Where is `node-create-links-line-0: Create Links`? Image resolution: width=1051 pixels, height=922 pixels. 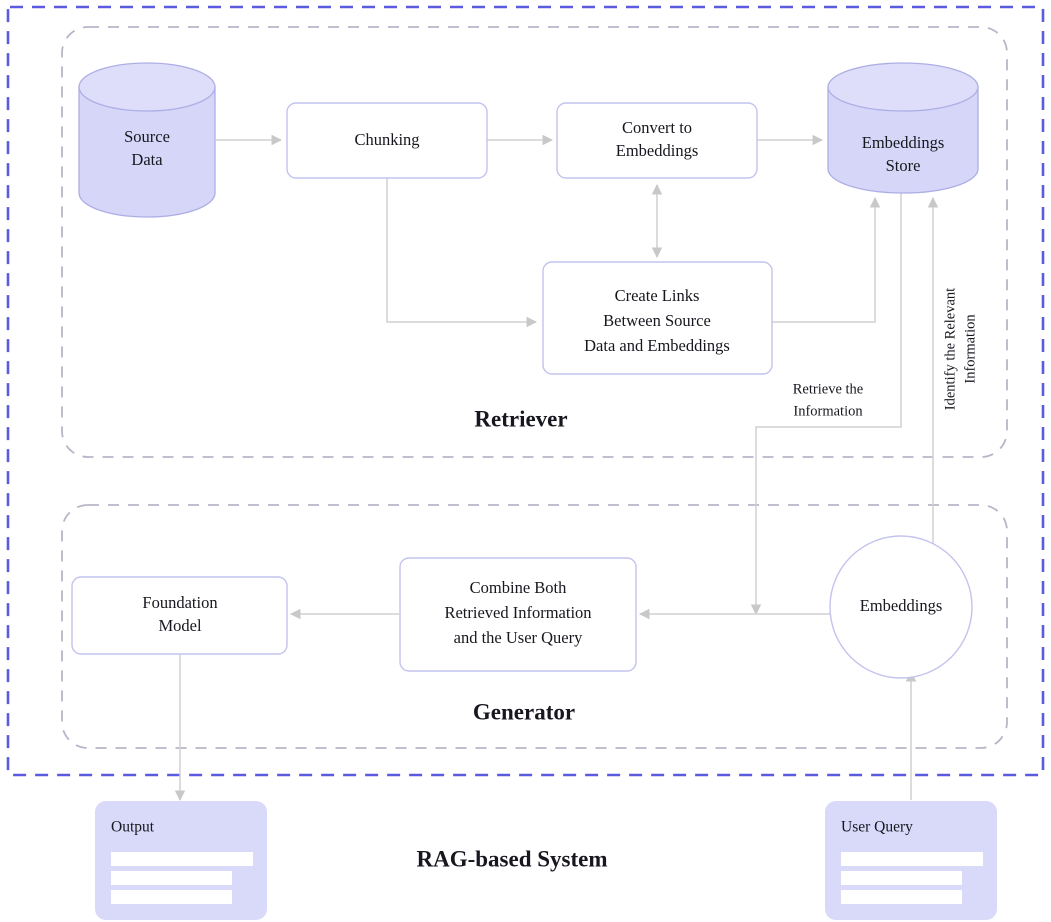
node-create-links-line-0: Create Links is located at coordinates (657, 295).